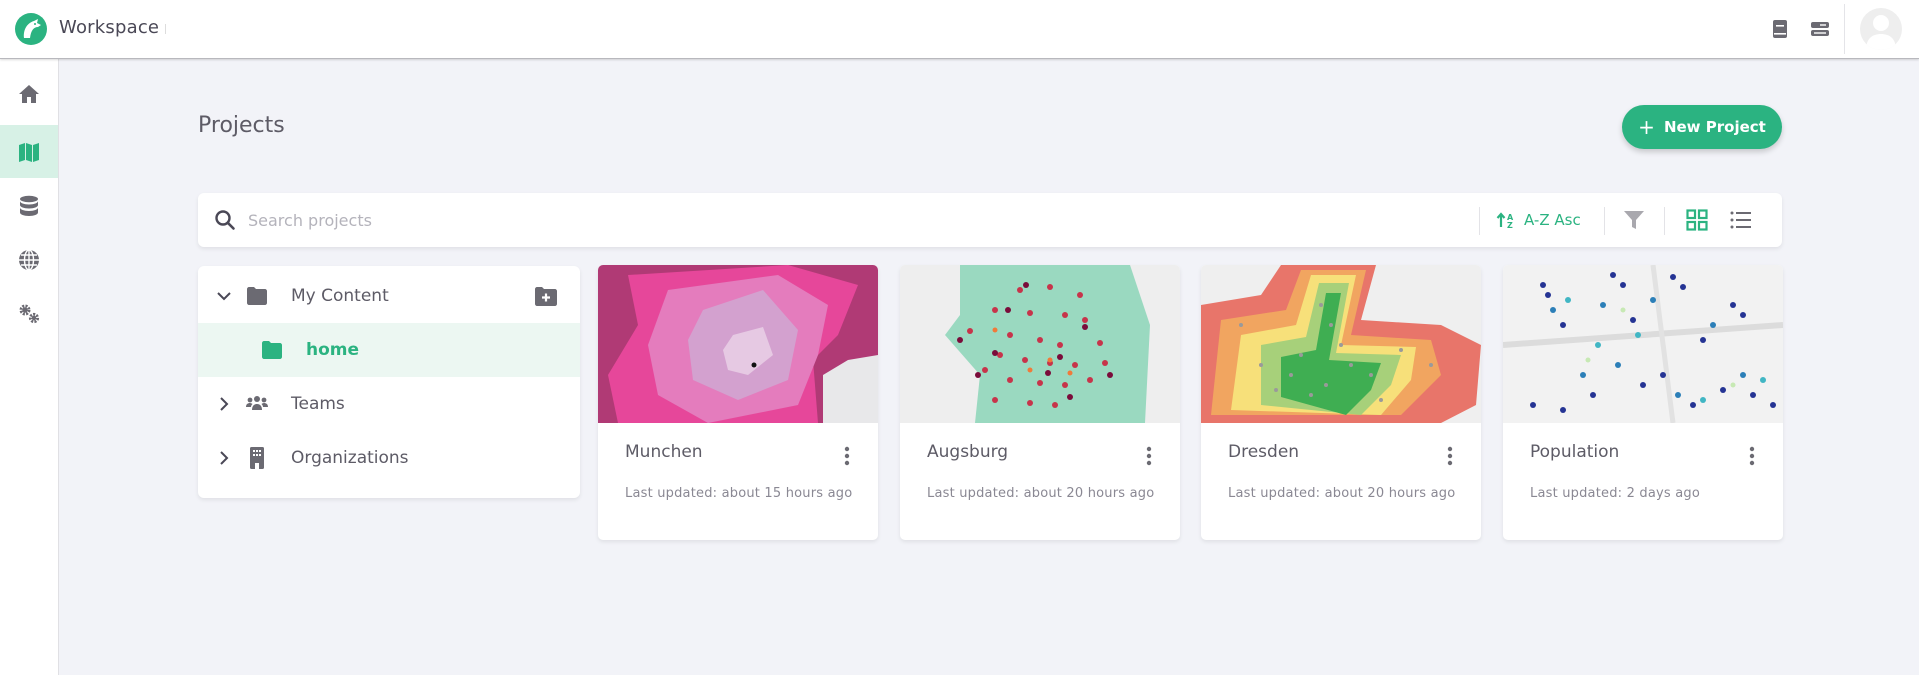 This screenshot has height=675, width=1919. I want to click on rail-item-projects, so click(29, 151).